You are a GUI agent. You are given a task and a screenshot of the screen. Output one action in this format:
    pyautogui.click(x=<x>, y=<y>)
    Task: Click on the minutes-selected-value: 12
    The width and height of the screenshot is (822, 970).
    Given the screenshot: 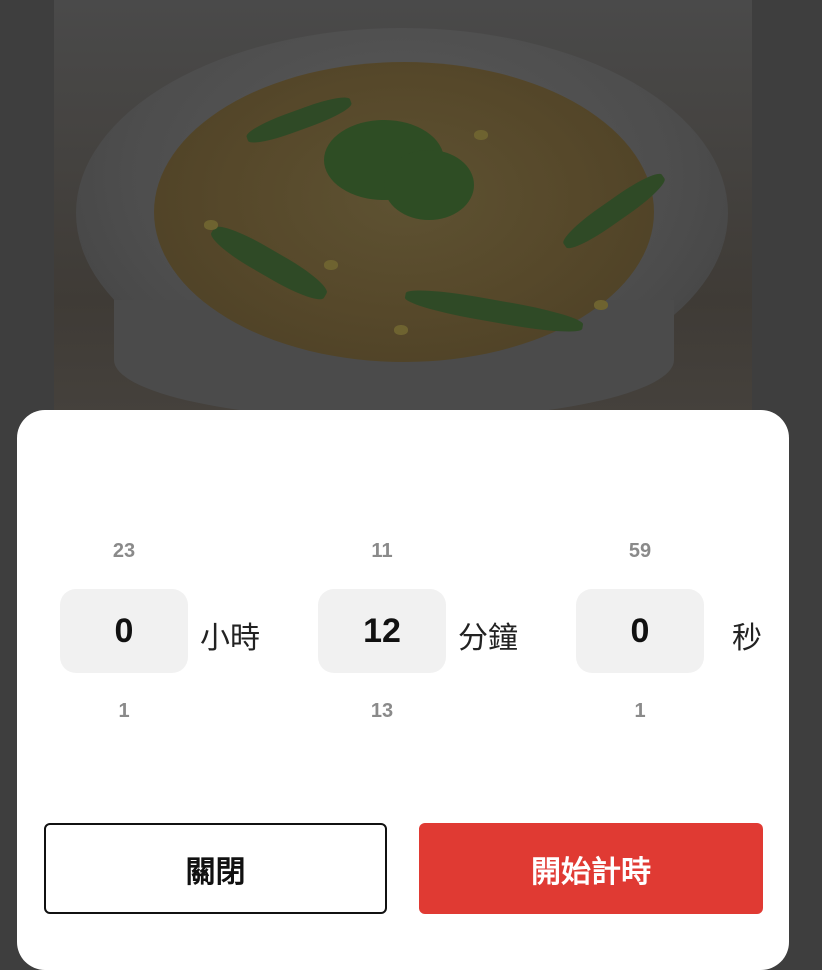 What is the action you would take?
    pyautogui.click(x=382, y=631)
    